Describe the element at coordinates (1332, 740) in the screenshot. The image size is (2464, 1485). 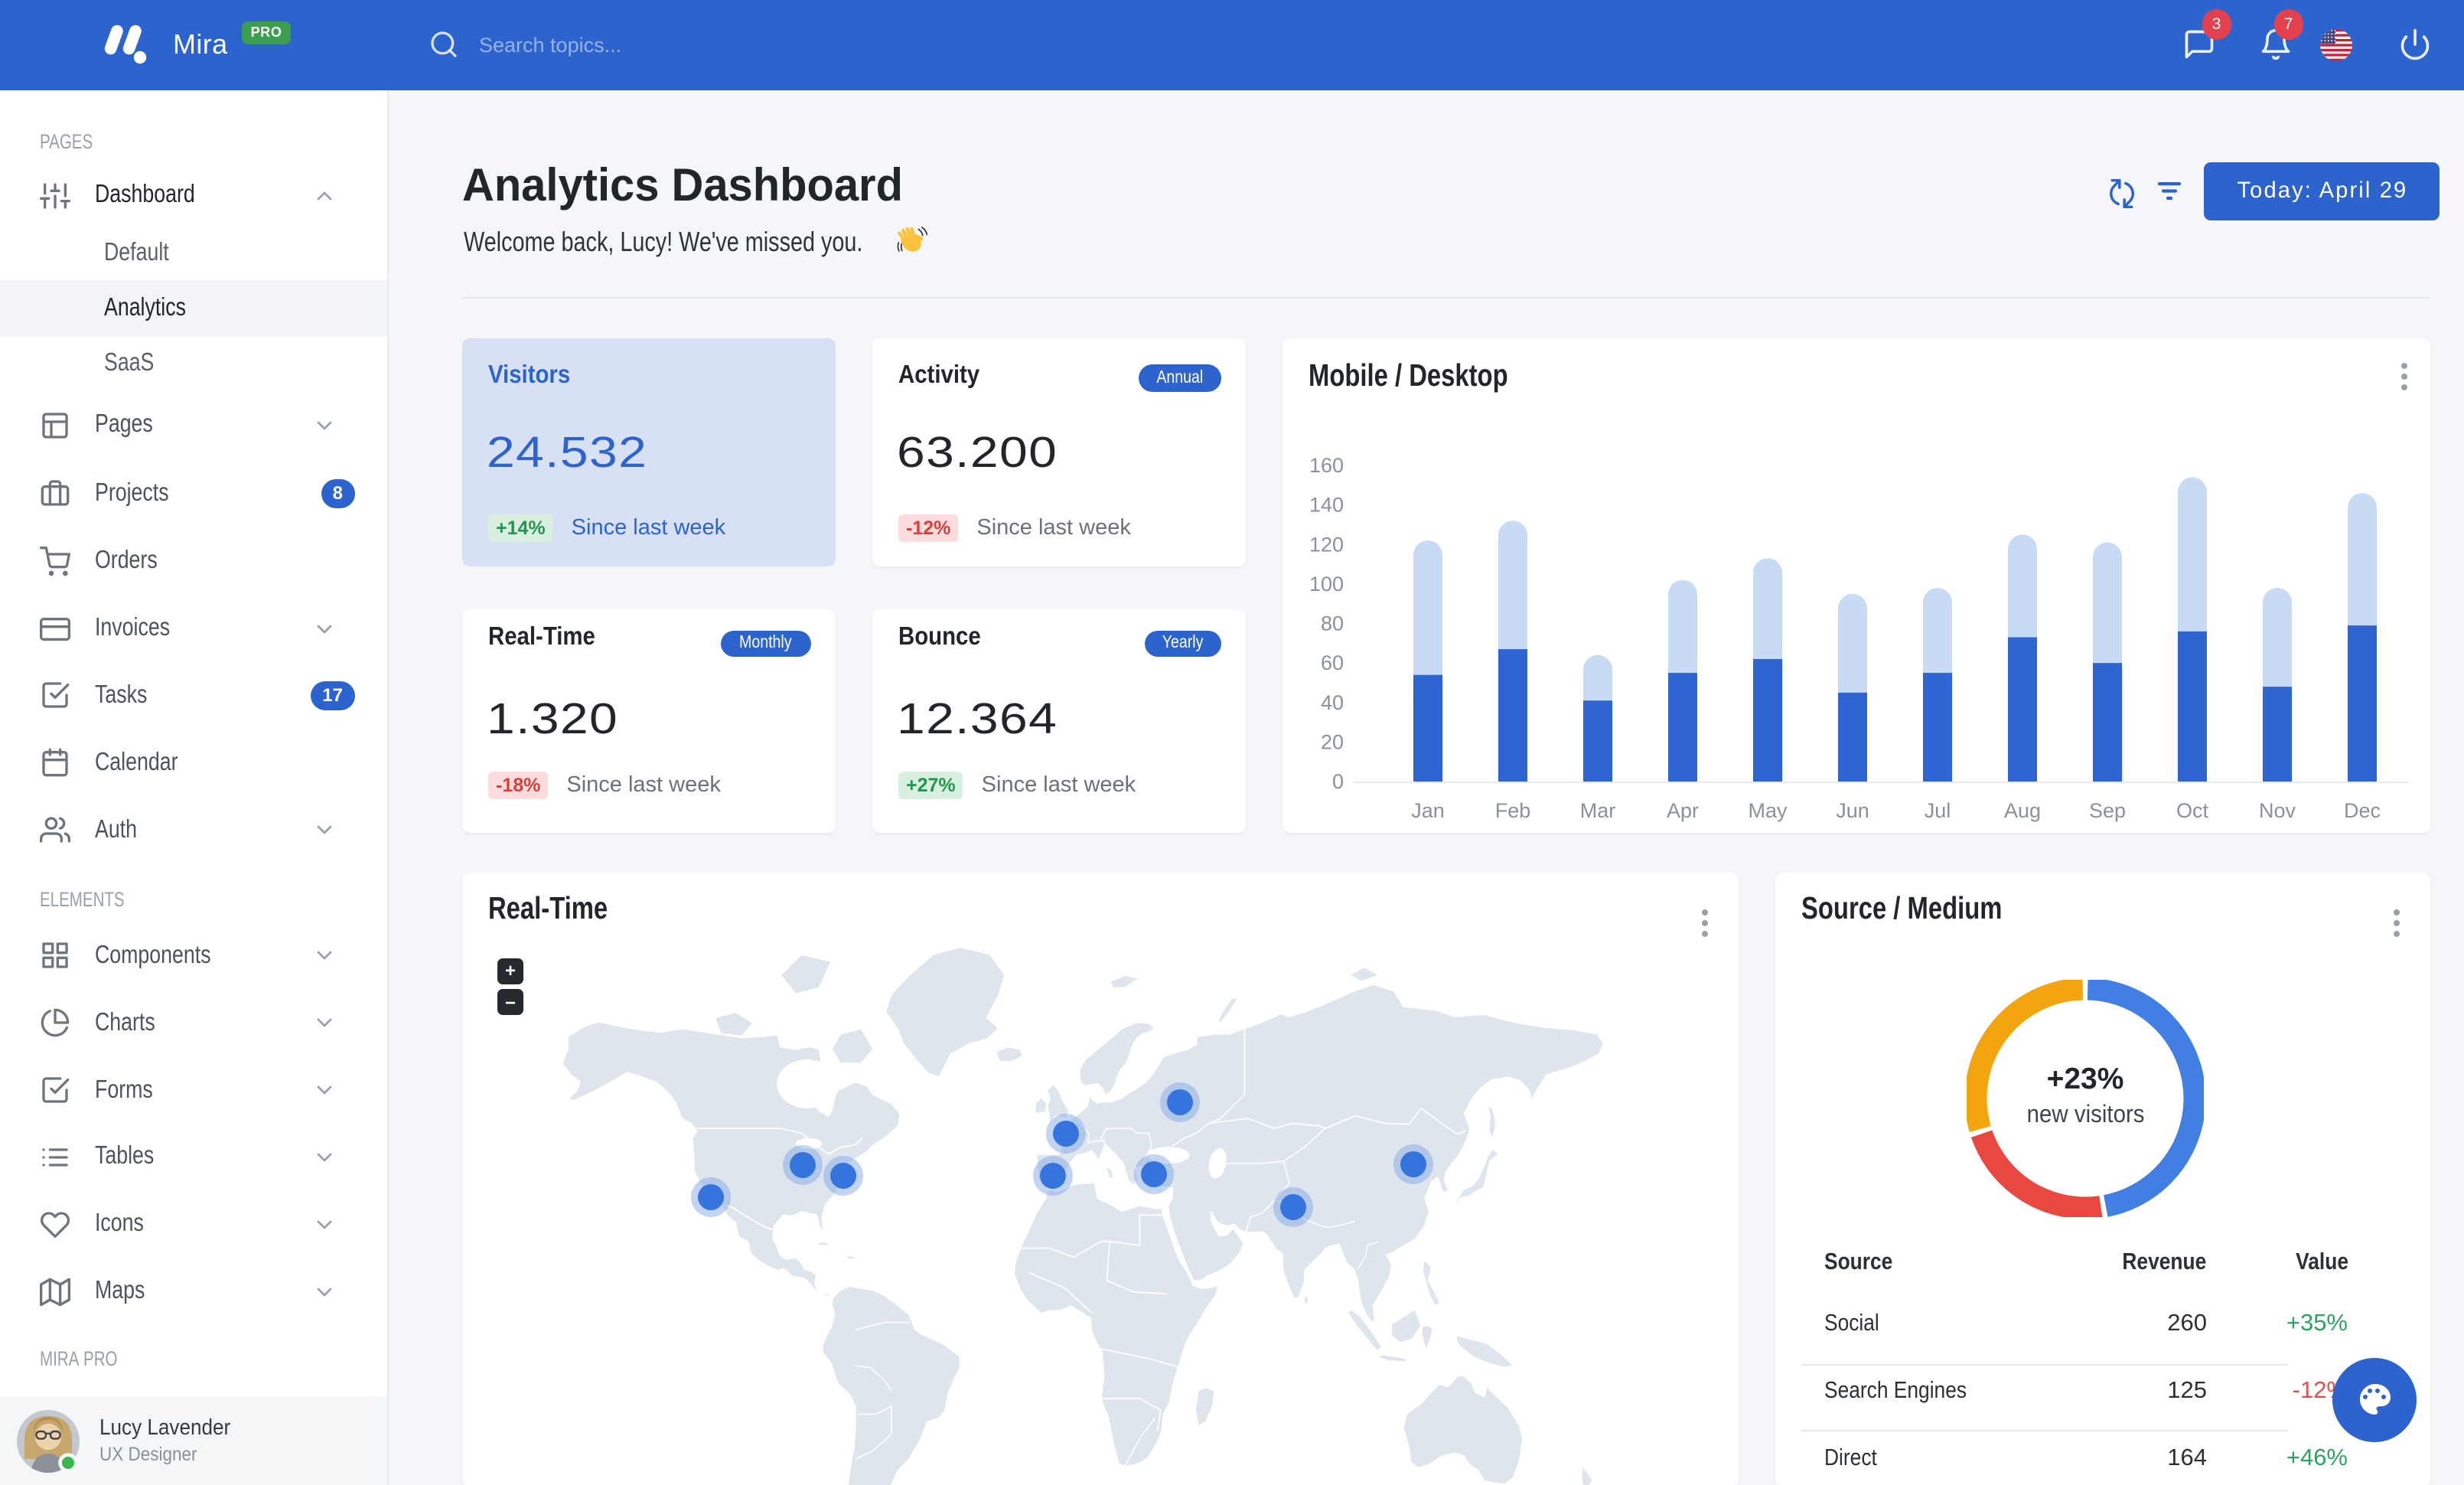
I see `svg-text: 20` at that location.